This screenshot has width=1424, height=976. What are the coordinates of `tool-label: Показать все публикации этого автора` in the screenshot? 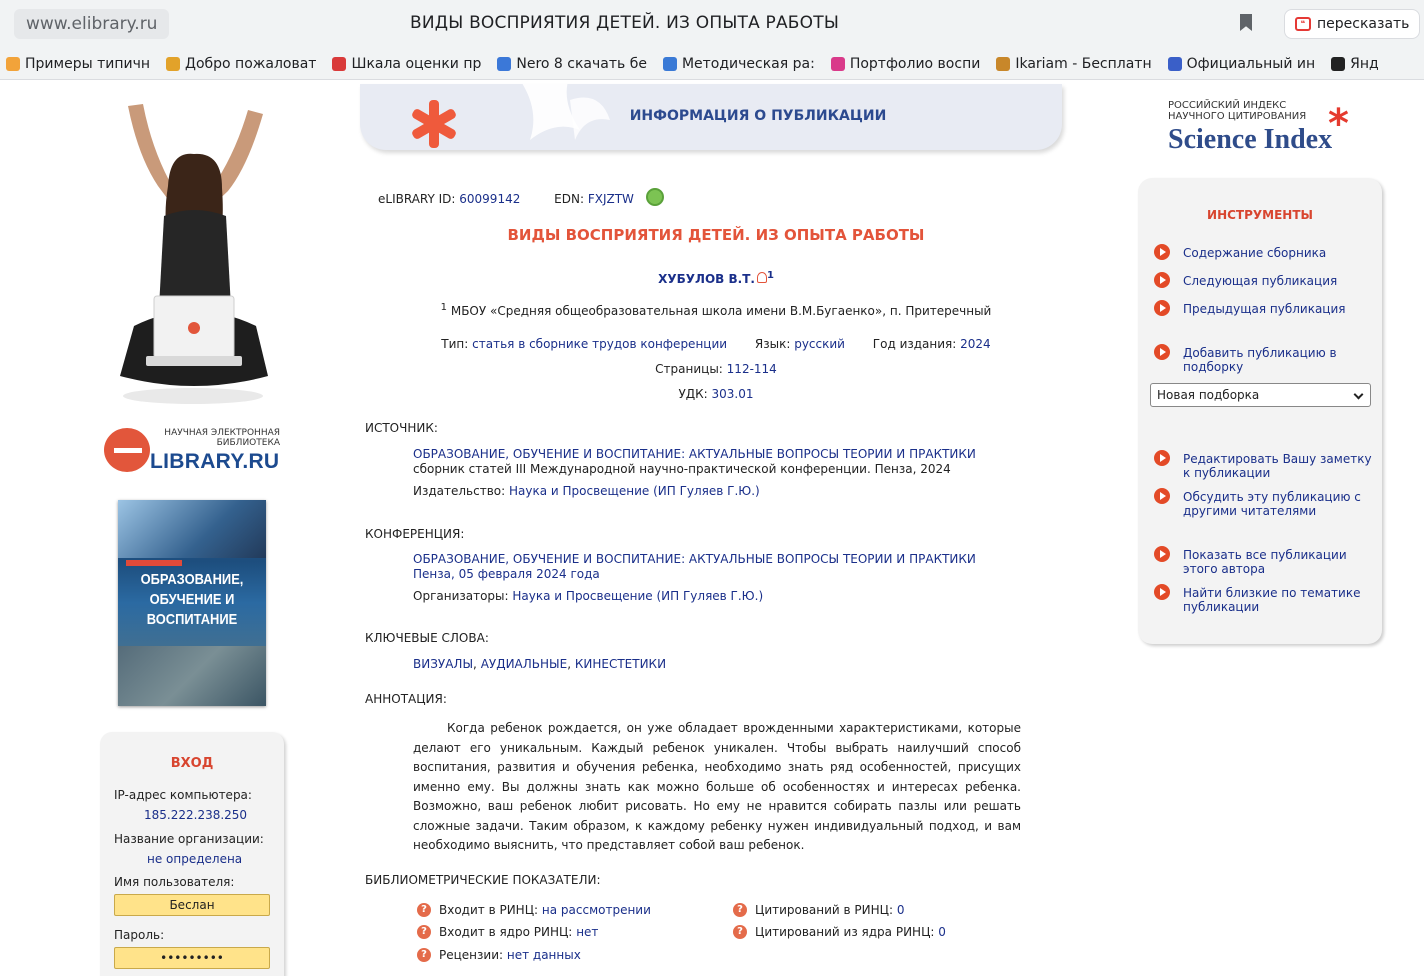 It's located at (1265, 562).